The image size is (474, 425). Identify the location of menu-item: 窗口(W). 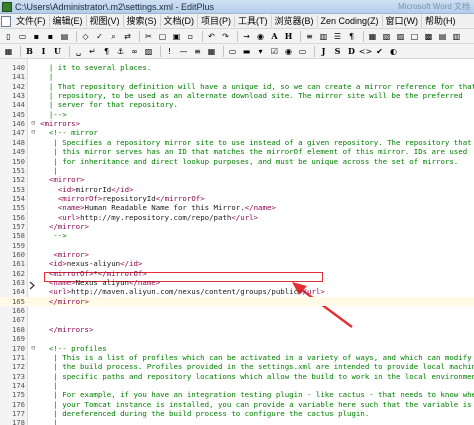
(403, 21).